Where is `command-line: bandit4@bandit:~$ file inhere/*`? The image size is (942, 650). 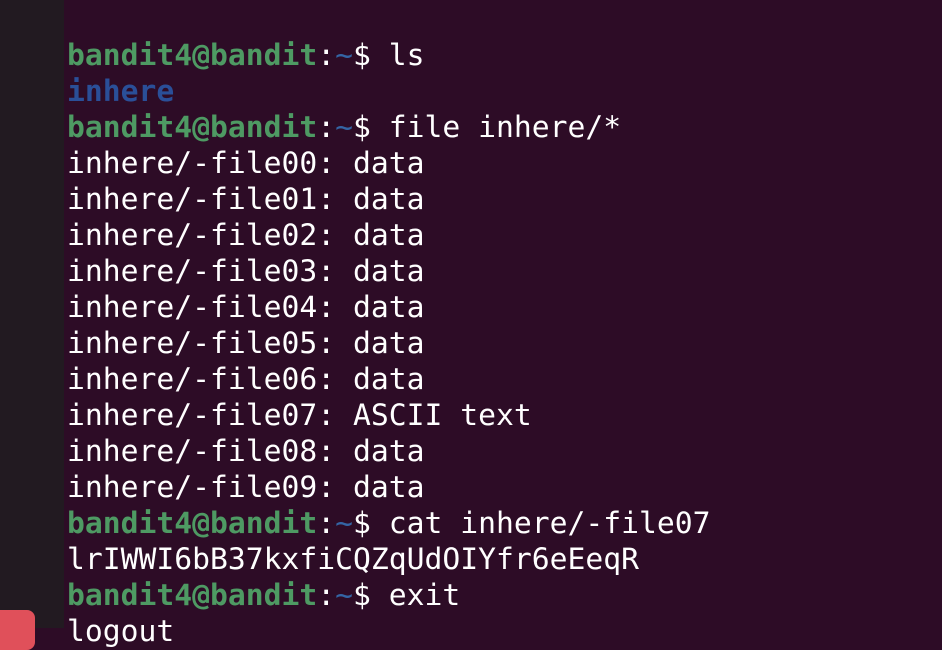 command-line: bandit4@bandit:~$ file inhere/* is located at coordinates (388, 128).